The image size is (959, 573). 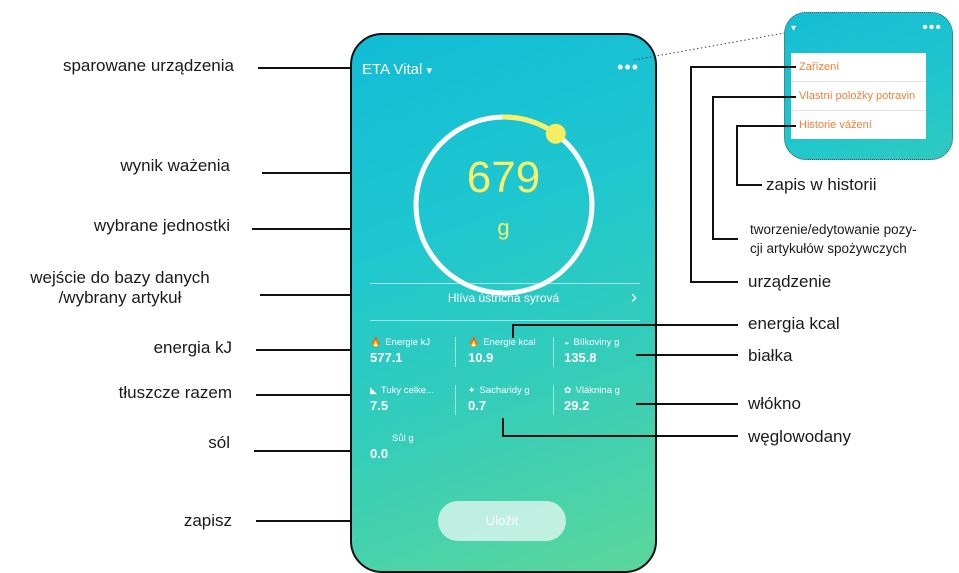 I want to click on label-device: urządzenie, so click(x=790, y=281).